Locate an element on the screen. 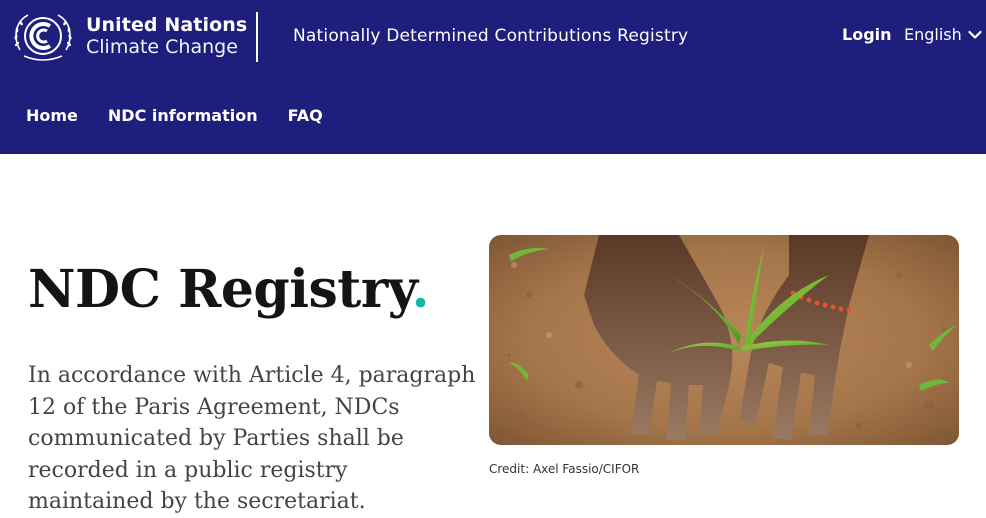  main-nav: Home NDC information FAQ is located at coordinates (189, 115).